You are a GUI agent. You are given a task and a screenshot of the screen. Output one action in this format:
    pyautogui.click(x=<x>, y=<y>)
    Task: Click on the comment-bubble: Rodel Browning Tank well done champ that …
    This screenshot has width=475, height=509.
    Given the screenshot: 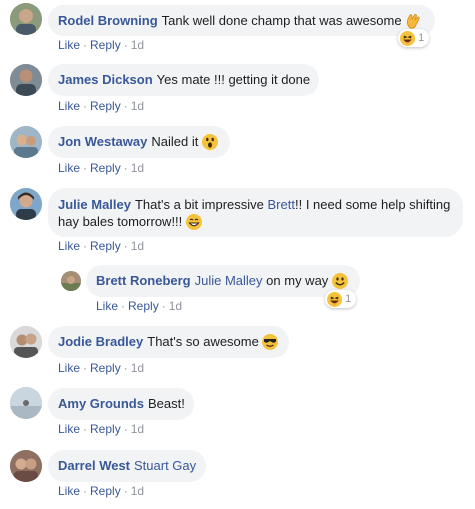 What is the action you would take?
    pyautogui.click(x=241, y=20)
    